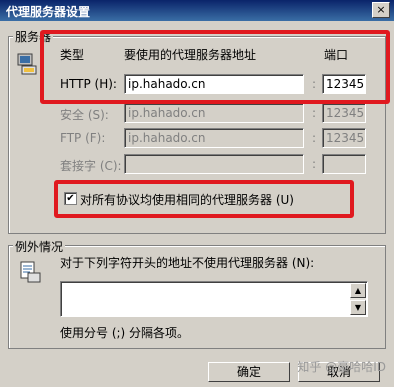 The height and width of the screenshot is (387, 394). I want to click on socks-colon: :, so click(314, 164).